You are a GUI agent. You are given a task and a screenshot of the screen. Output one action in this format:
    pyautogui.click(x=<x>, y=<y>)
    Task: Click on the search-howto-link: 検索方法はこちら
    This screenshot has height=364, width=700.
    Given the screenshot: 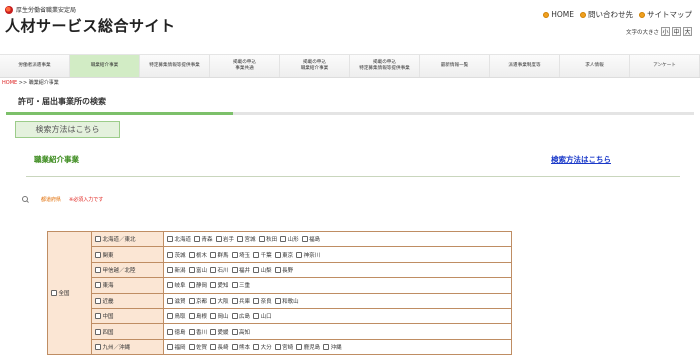 What is the action you would take?
    pyautogui.click(x=581, y=159)
    